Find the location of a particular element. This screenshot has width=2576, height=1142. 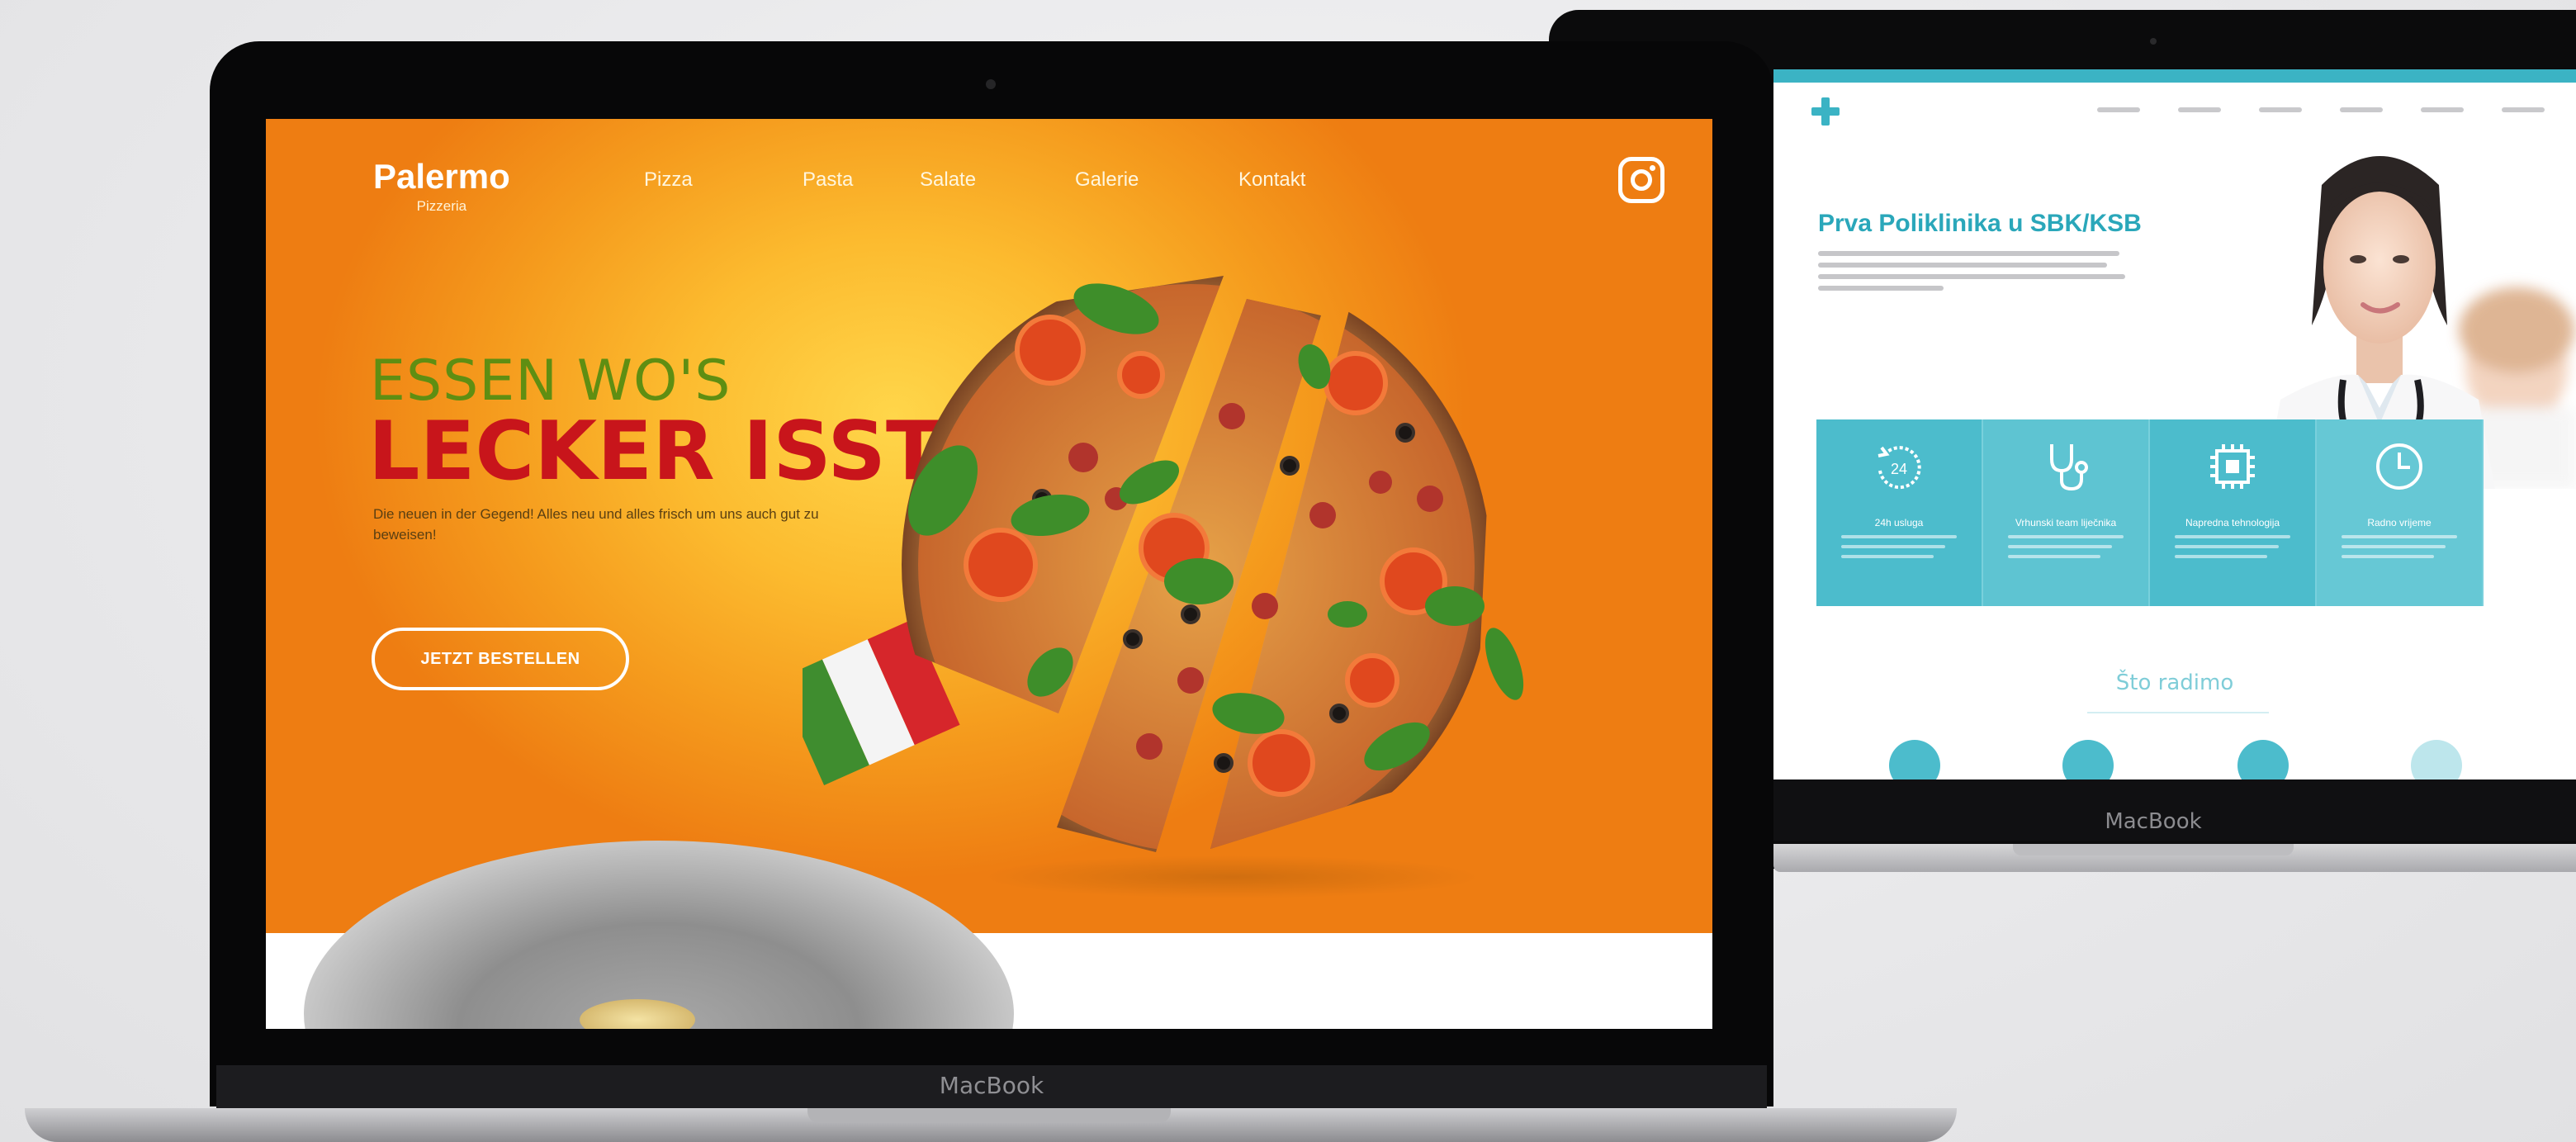

clinic-nav is located at coordinates (2321, 109).